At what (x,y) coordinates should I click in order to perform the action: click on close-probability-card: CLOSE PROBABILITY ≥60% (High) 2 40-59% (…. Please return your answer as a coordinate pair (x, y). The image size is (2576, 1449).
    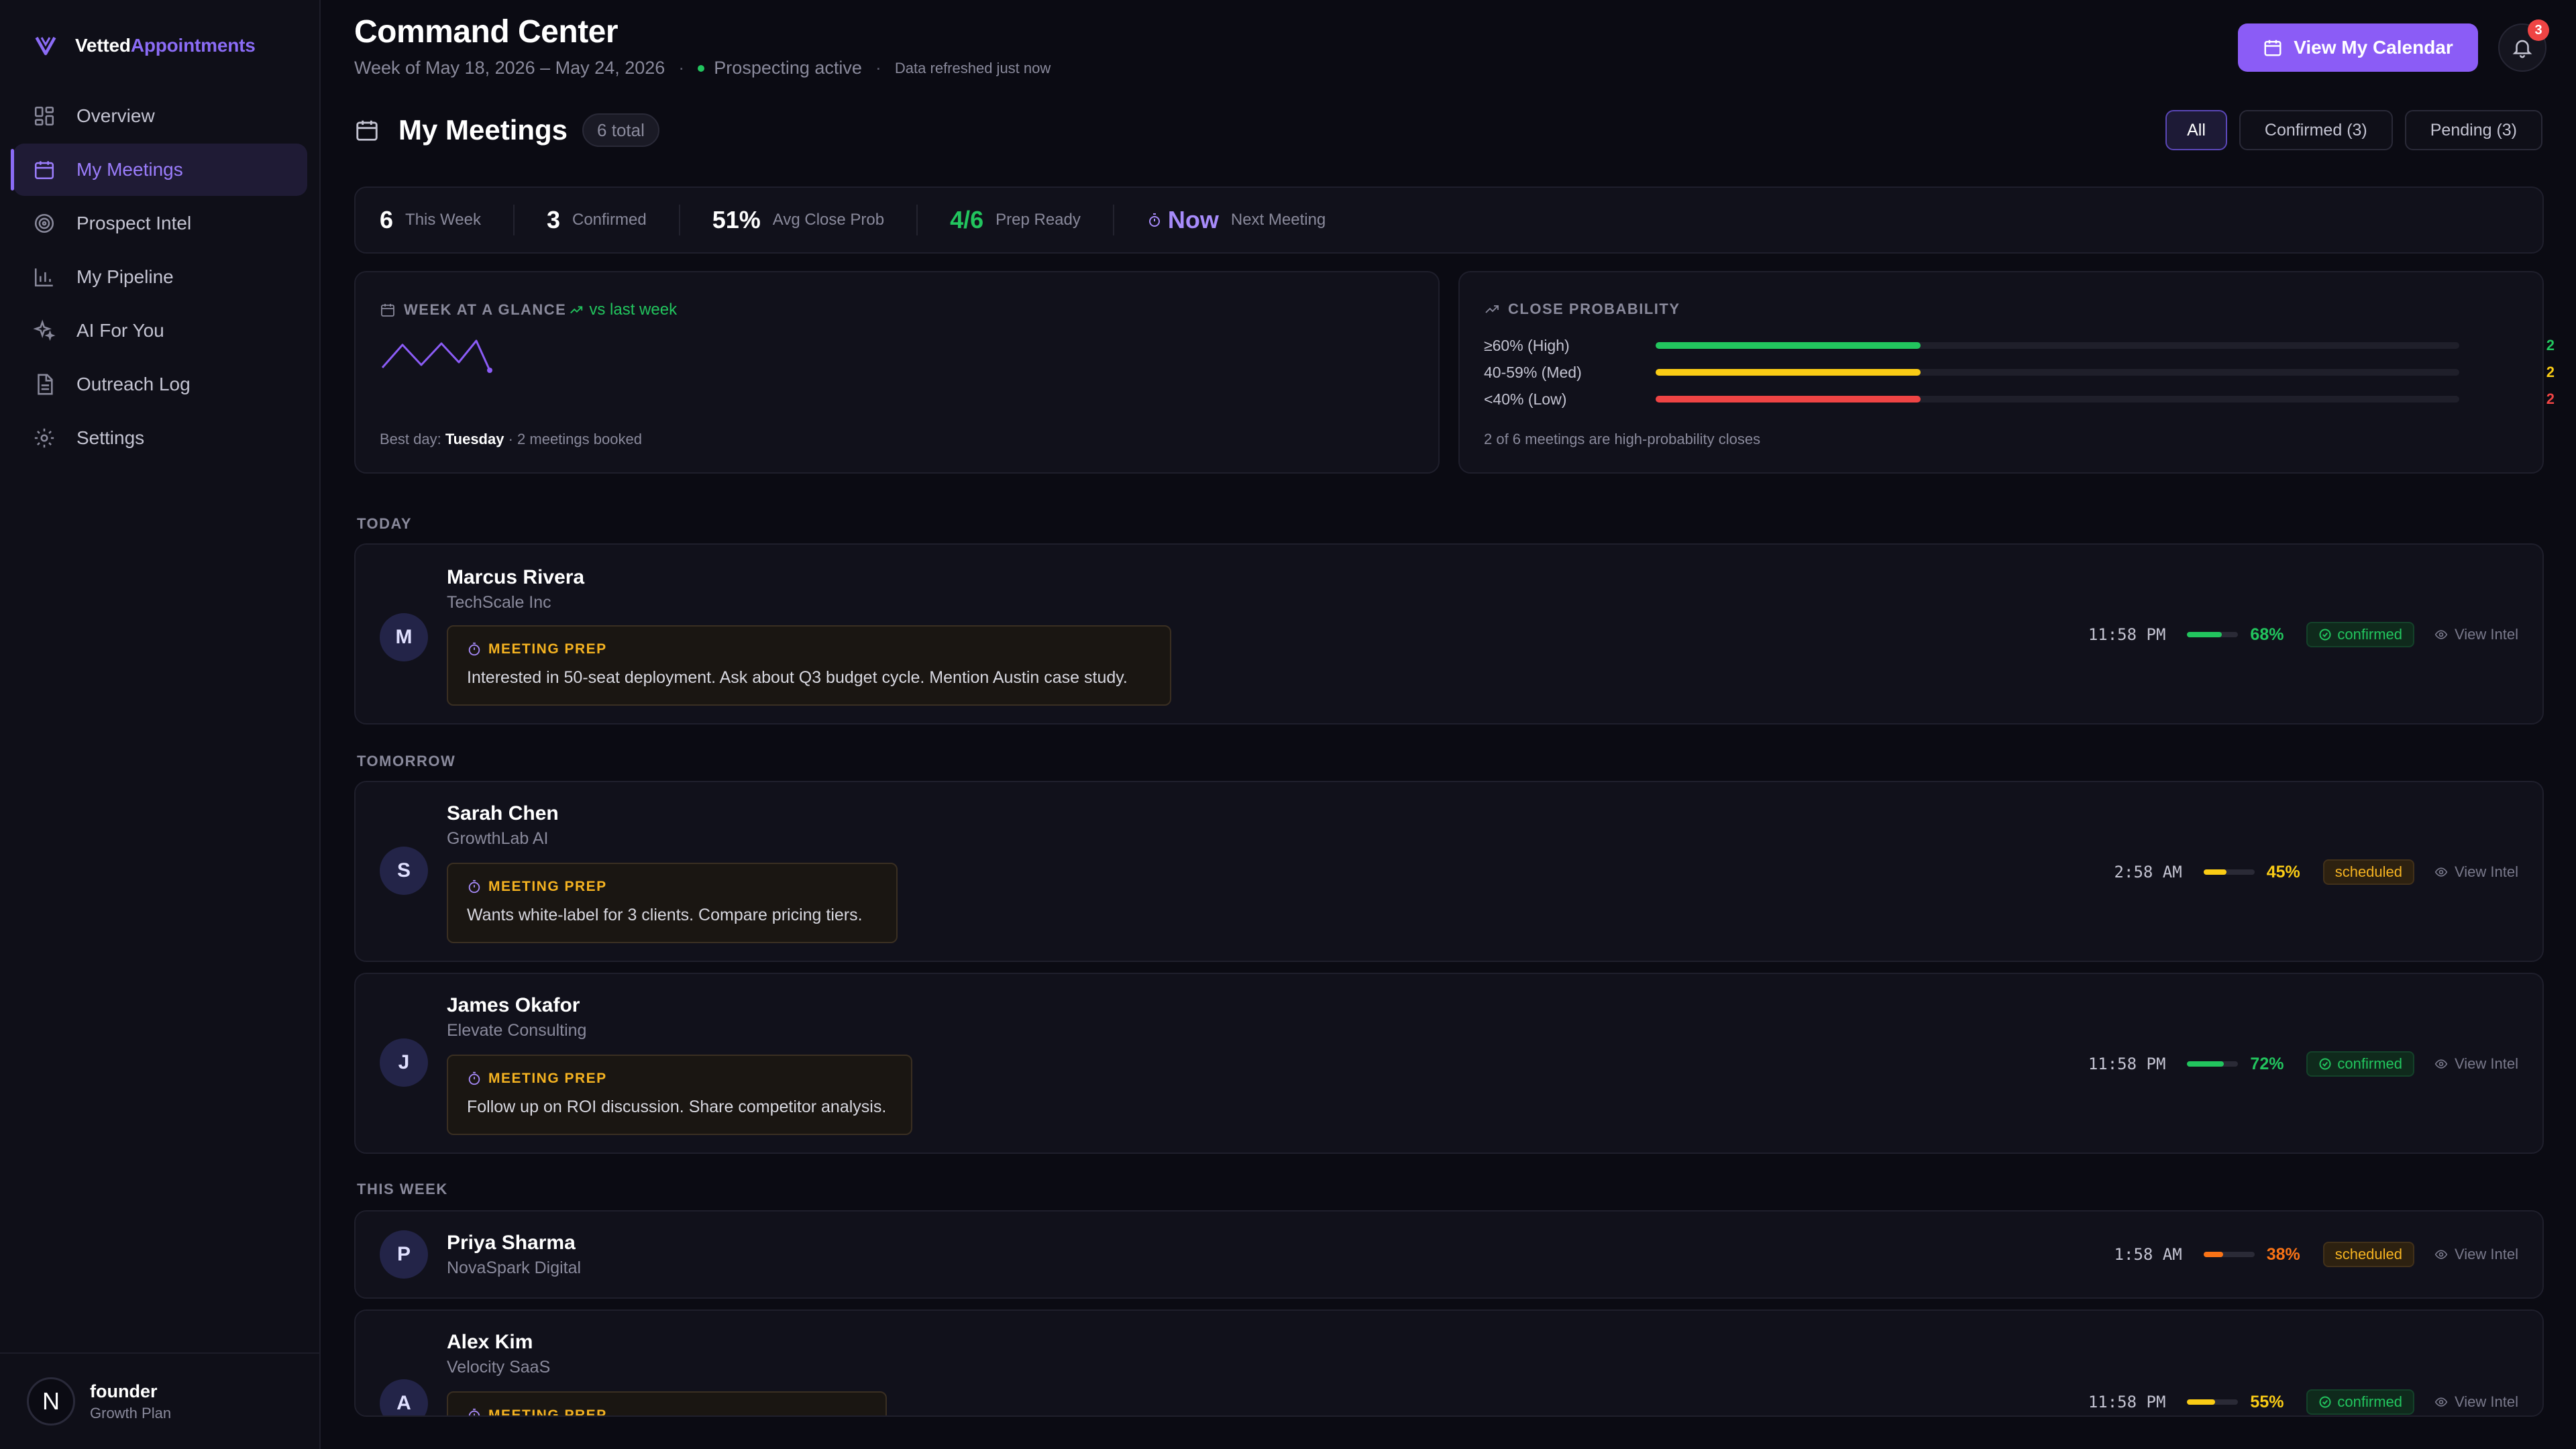
    Looking at the image, I should click on (2006, 372).